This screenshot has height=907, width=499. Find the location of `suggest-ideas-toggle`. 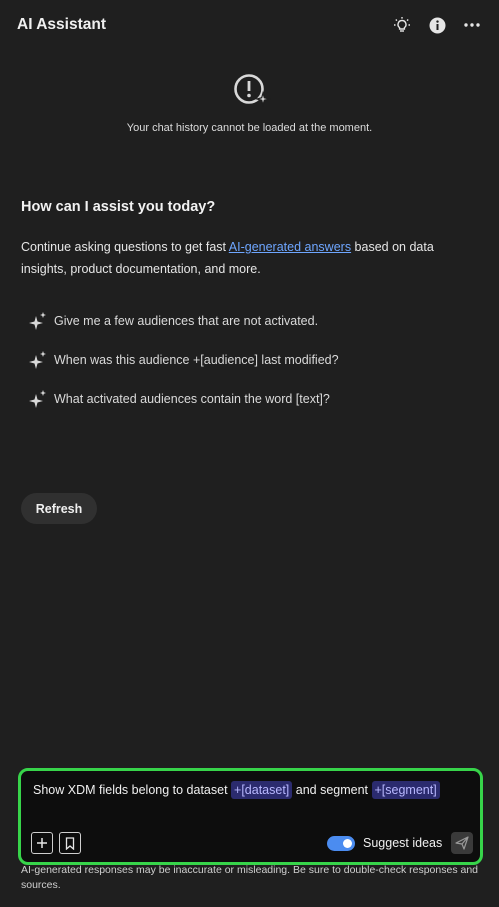

suggest-ideas-toggle is located at coordinates (341, 843).